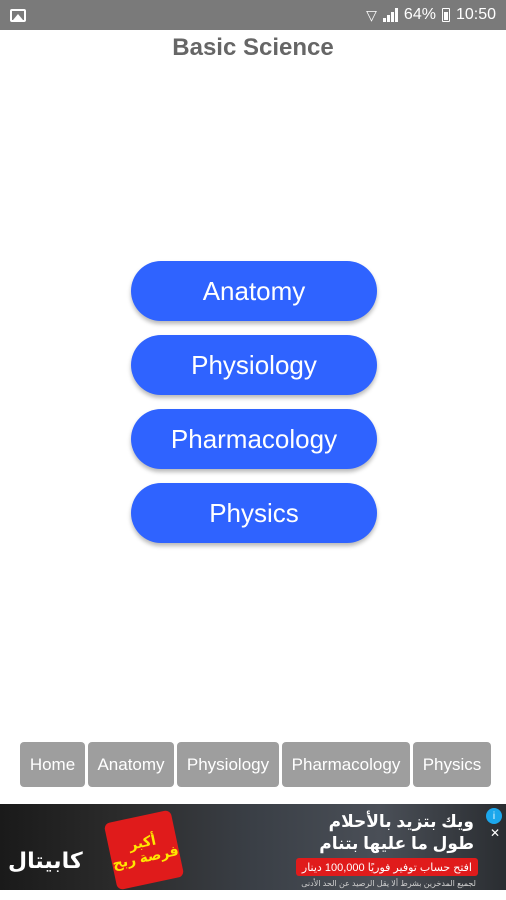 This screenshot has height=900, width=506. What do you see at coordinates (228, 764) in the screenshot?
I see `tab-physiology: Physiology` at bounding box center [228, 764].